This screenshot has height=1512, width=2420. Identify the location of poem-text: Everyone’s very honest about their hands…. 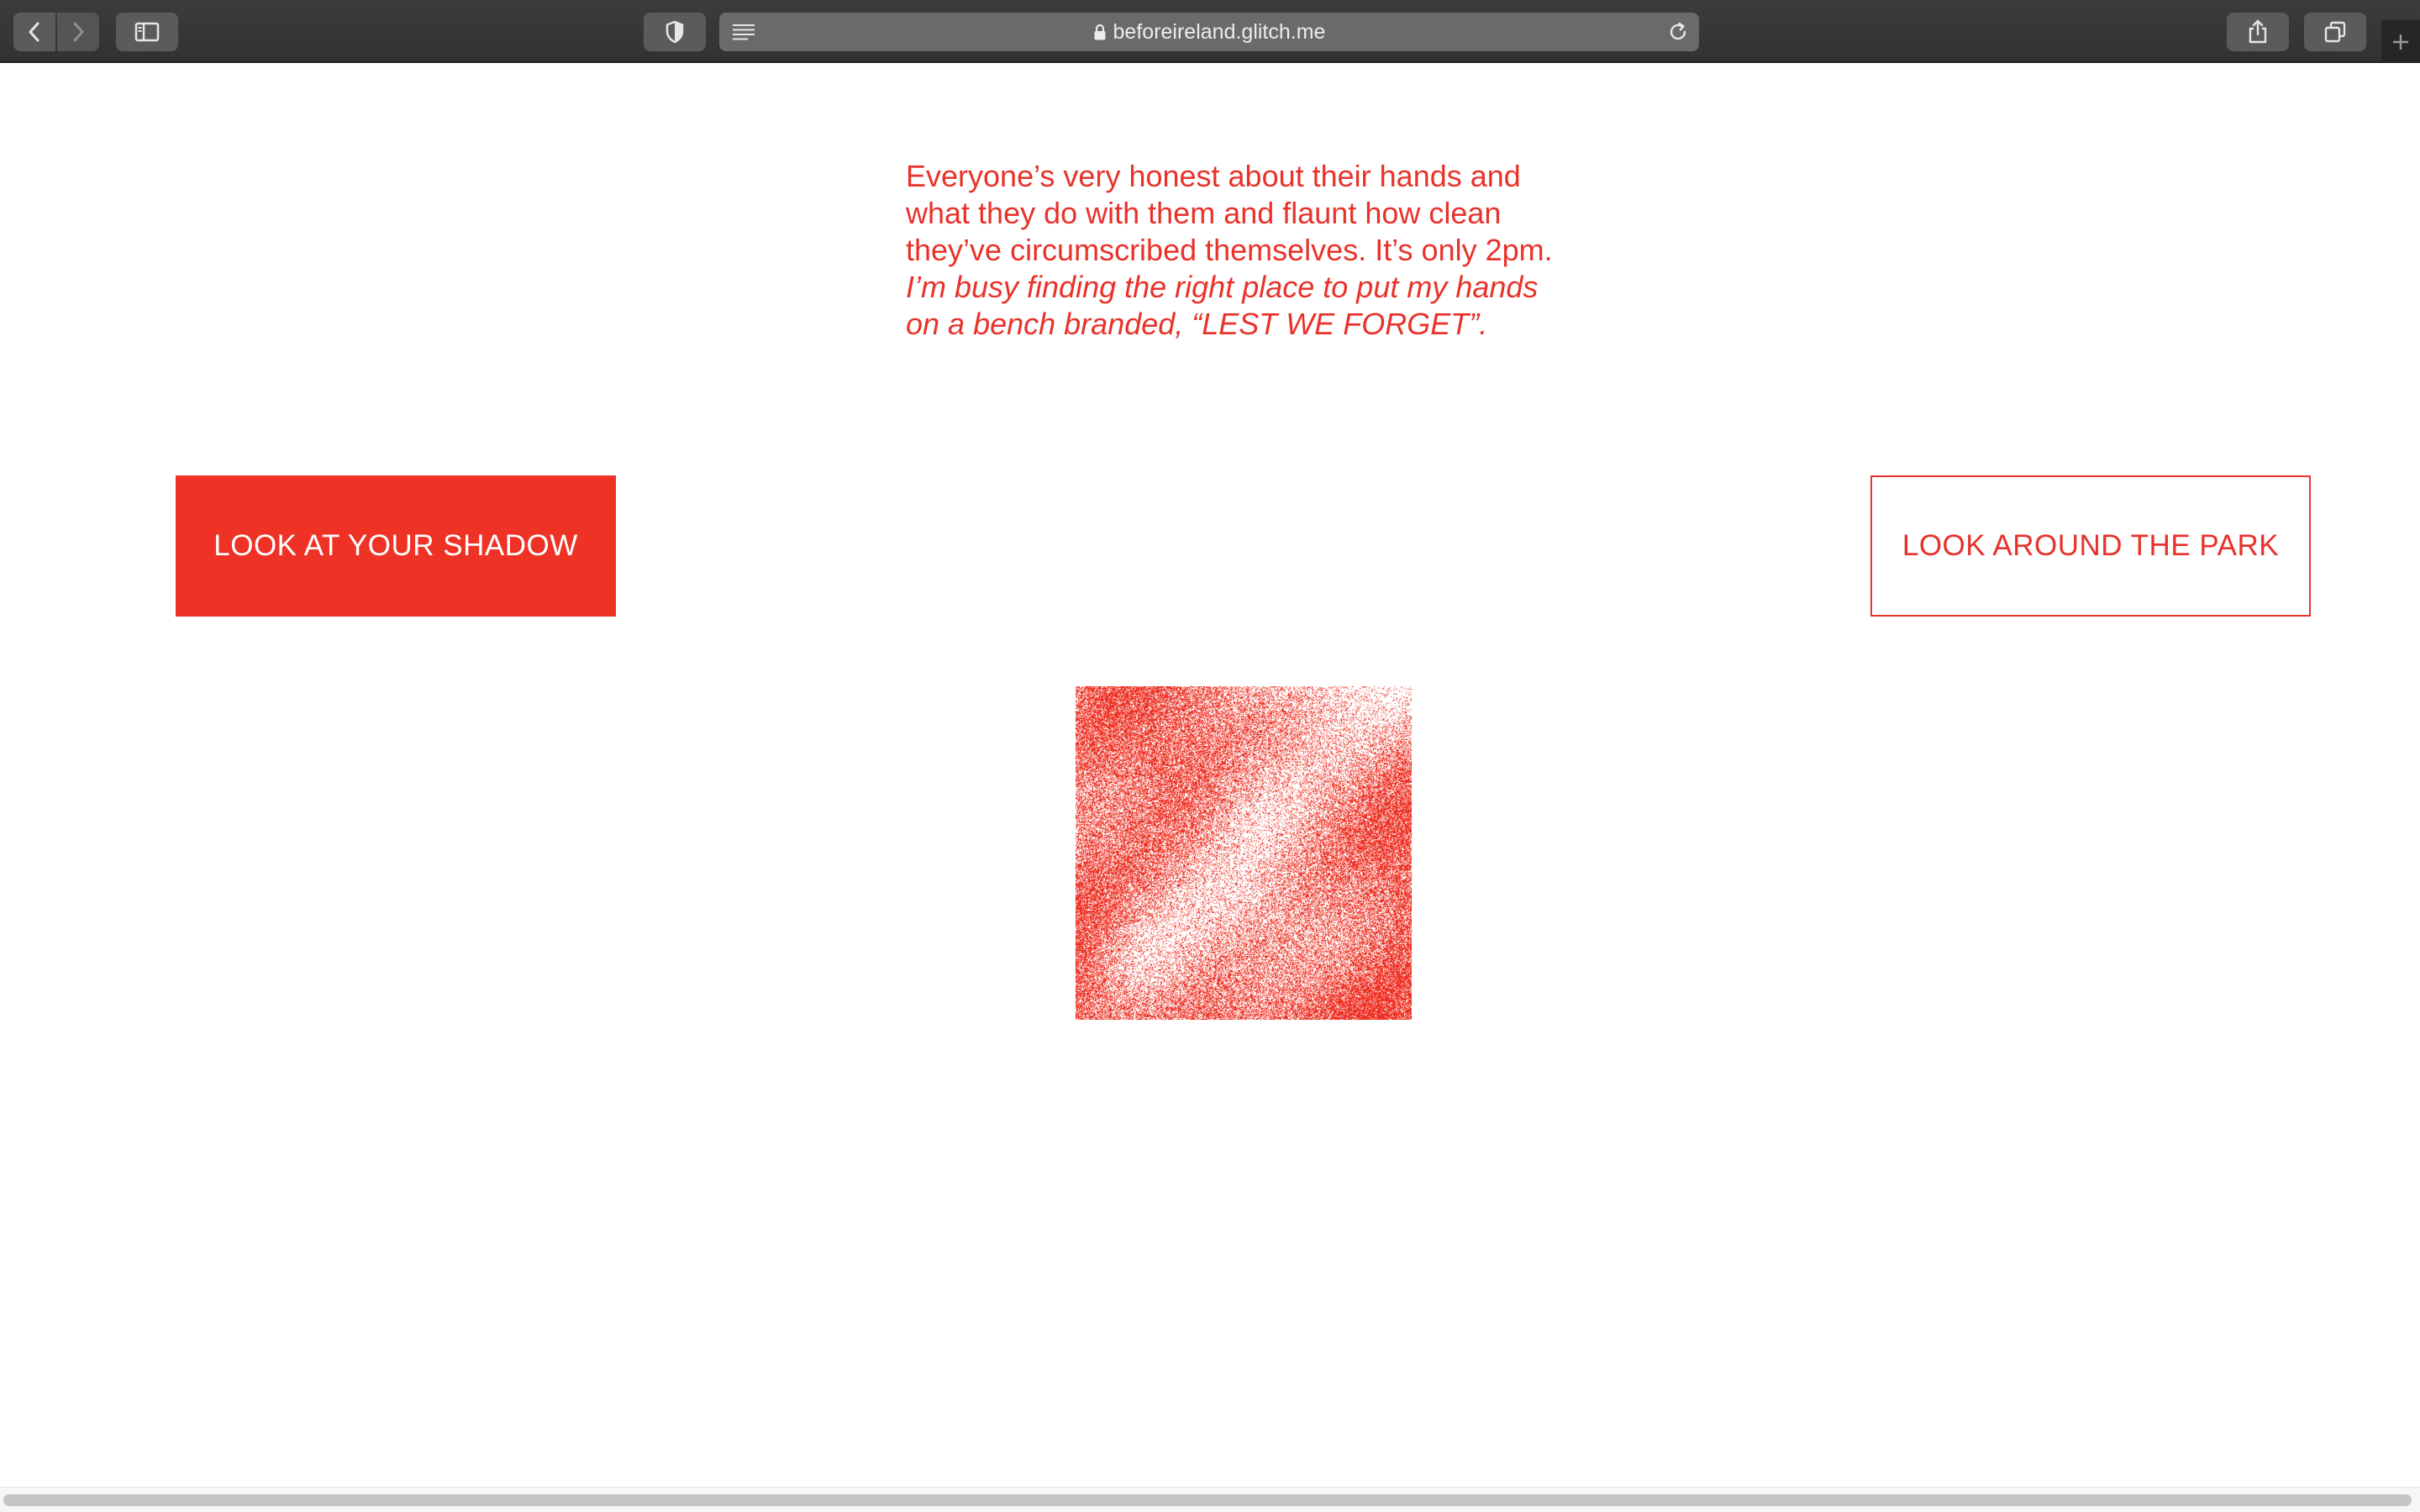
(1251, 250).